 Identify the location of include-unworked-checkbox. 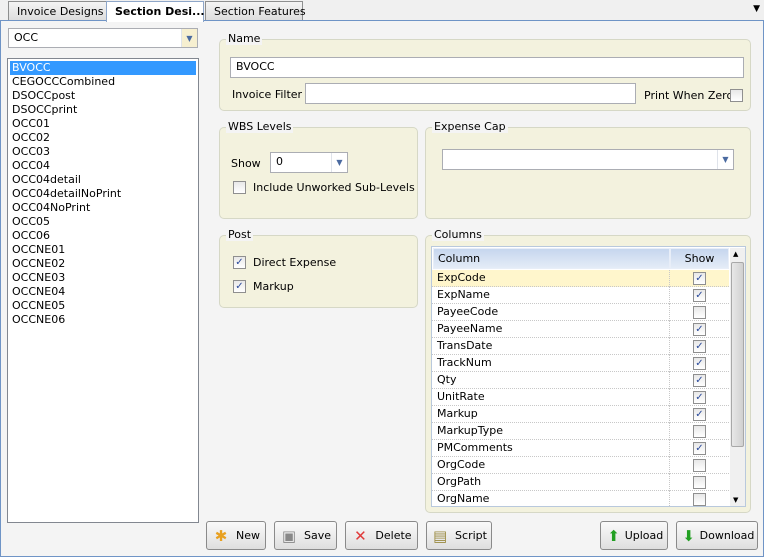
(239, 187).